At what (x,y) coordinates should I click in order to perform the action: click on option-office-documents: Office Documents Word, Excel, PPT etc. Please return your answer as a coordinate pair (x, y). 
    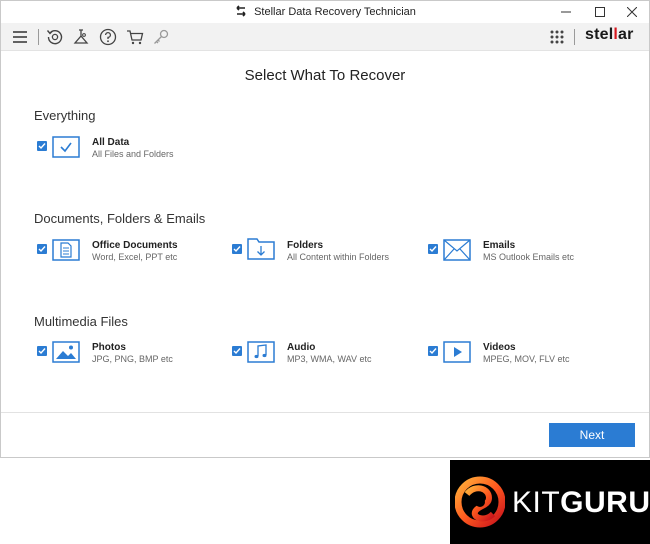
    Looking at the image, I should click on (127, 254).